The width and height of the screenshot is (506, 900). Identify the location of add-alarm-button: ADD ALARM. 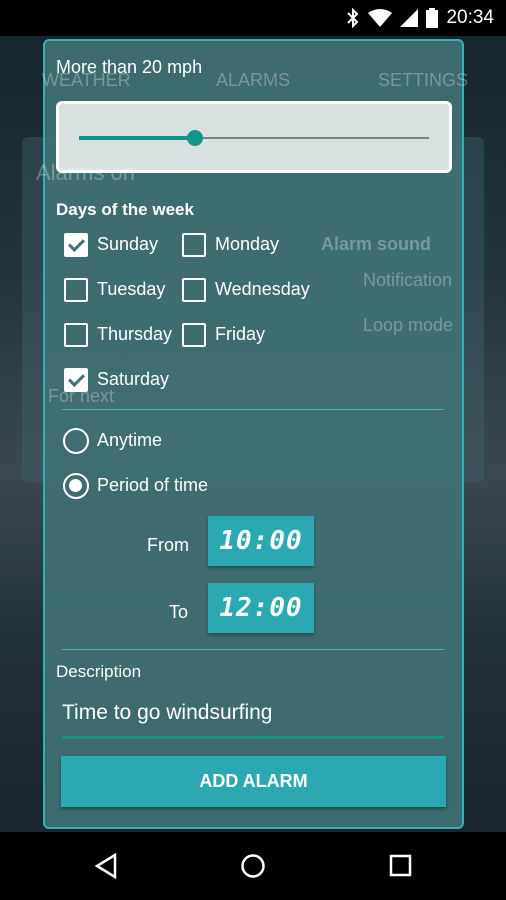
(253, 781).